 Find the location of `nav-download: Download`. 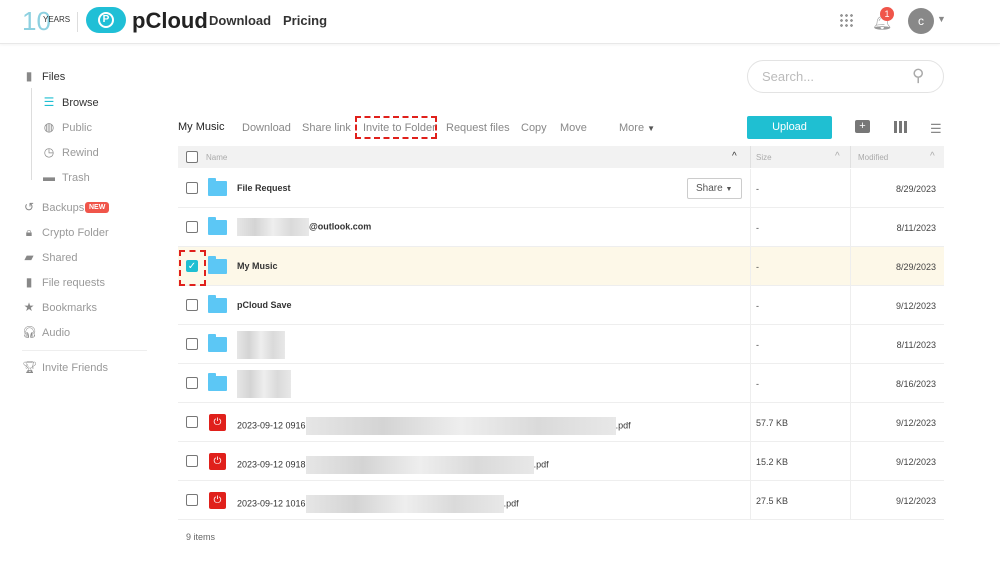

nav-download: Download is located at coordinates (240, 20).